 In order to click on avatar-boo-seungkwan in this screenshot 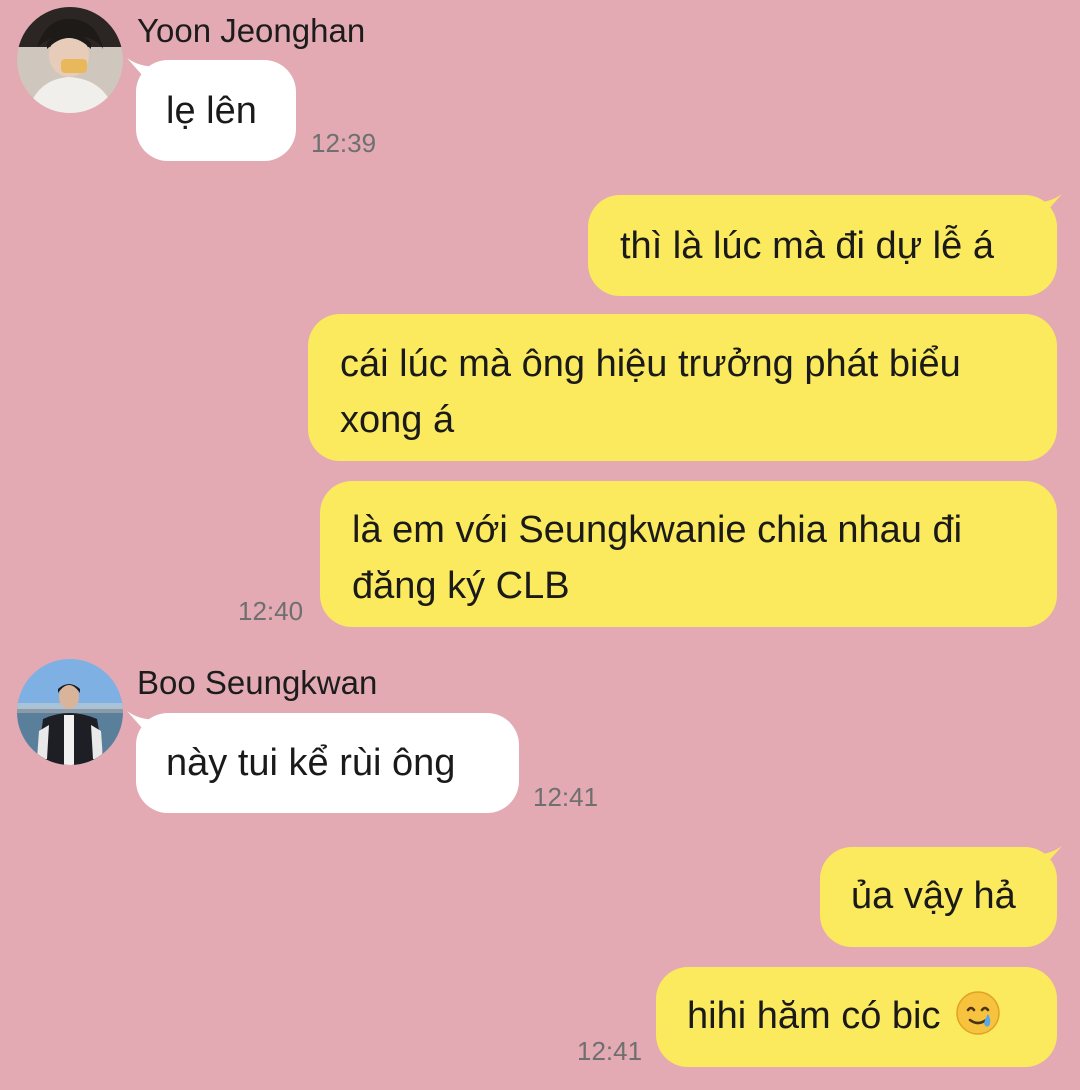, I will do `click(70, 712)`.